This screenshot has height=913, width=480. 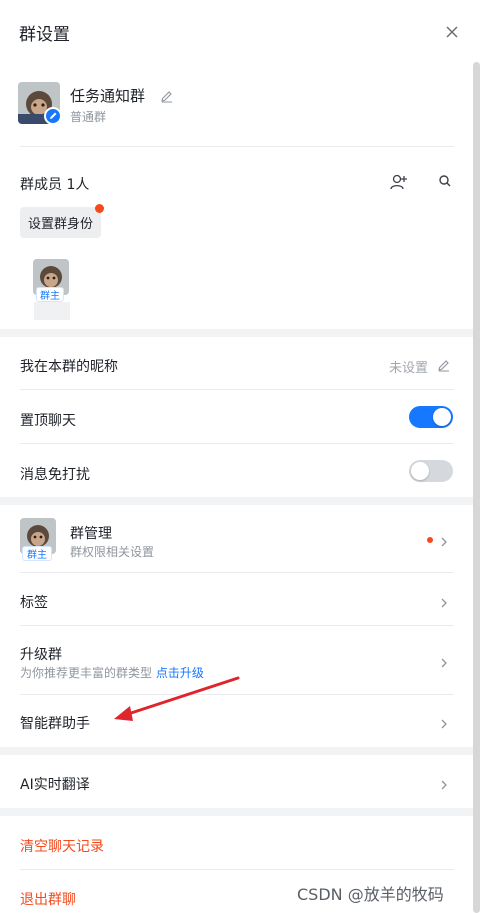 What do you see at coordinates (55, 185) in the screenshot?
I see `members-count-label: 群成员 1人` at bounding box center [55, 185].